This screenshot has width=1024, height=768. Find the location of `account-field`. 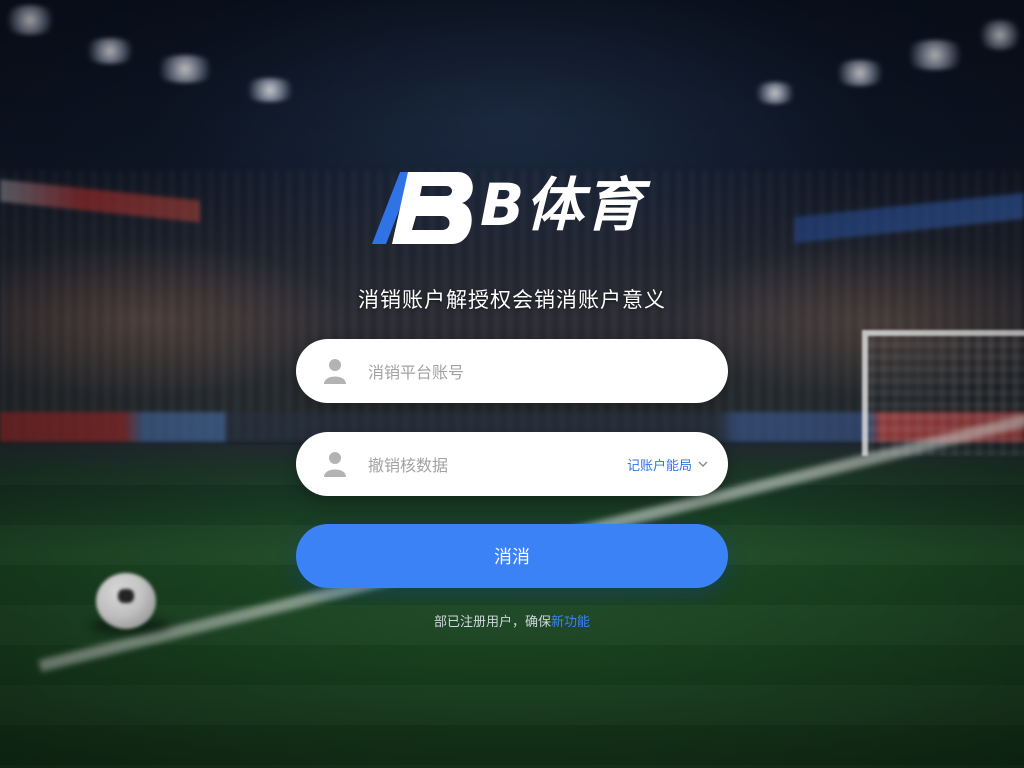

account-field is located at coordinates (512, 371).